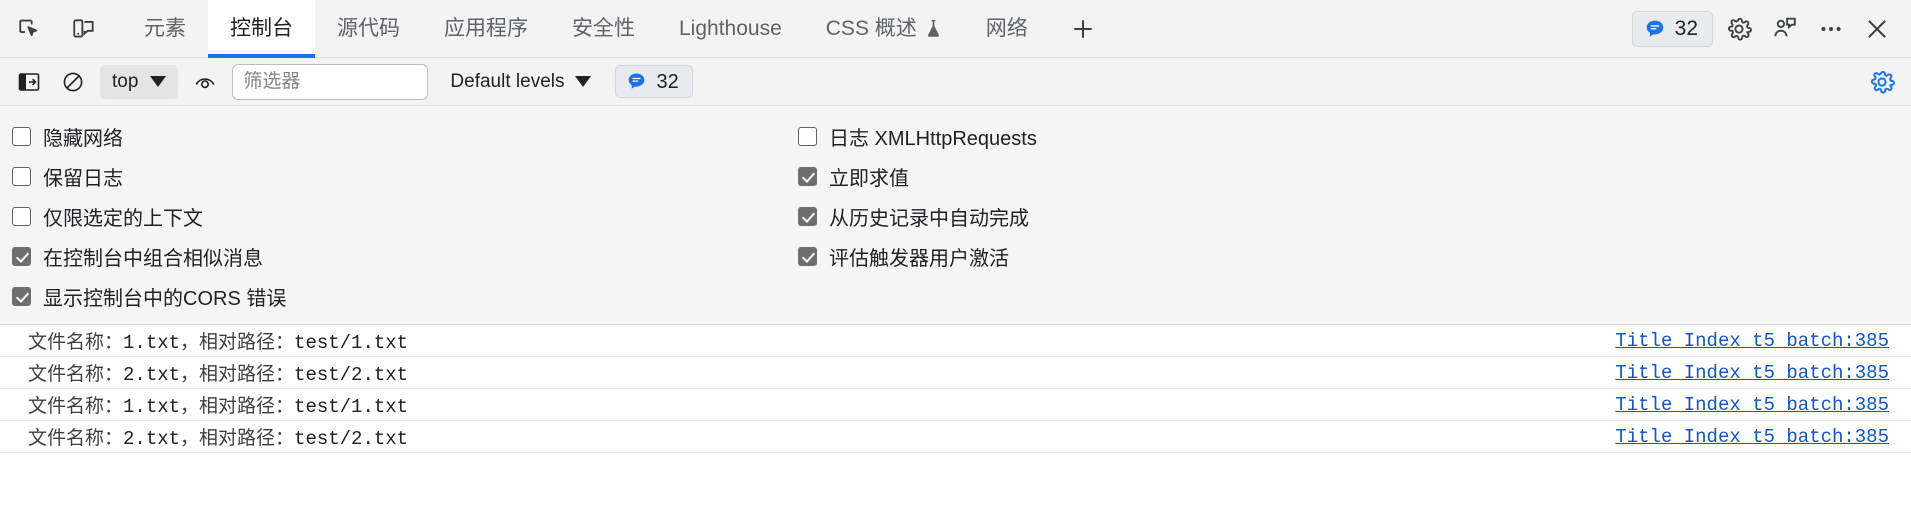 Image resolution: width=1911 pixels, height=520 pixels. Describe the element at coordinates (368, 28) in the screenshot. I see `tab-sources: 源代码` at that location.